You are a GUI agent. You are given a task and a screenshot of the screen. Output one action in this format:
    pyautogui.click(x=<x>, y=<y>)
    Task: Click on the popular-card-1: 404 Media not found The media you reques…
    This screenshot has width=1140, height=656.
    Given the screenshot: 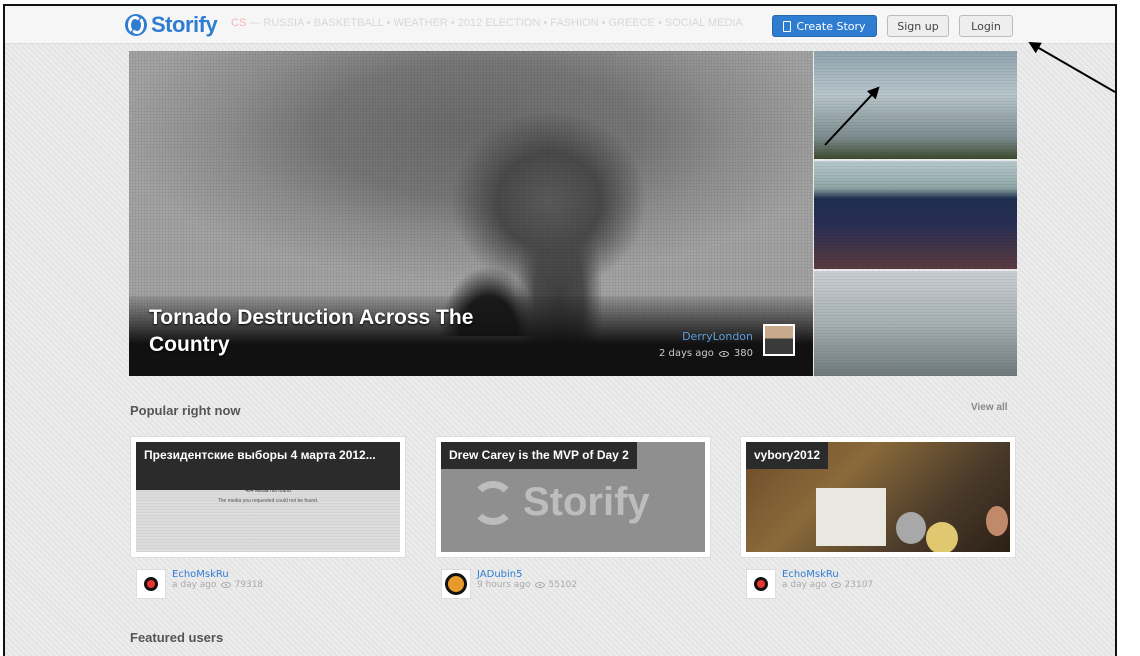 What is the action you would take?
    pyautogui.click(x=268, y=497)
    